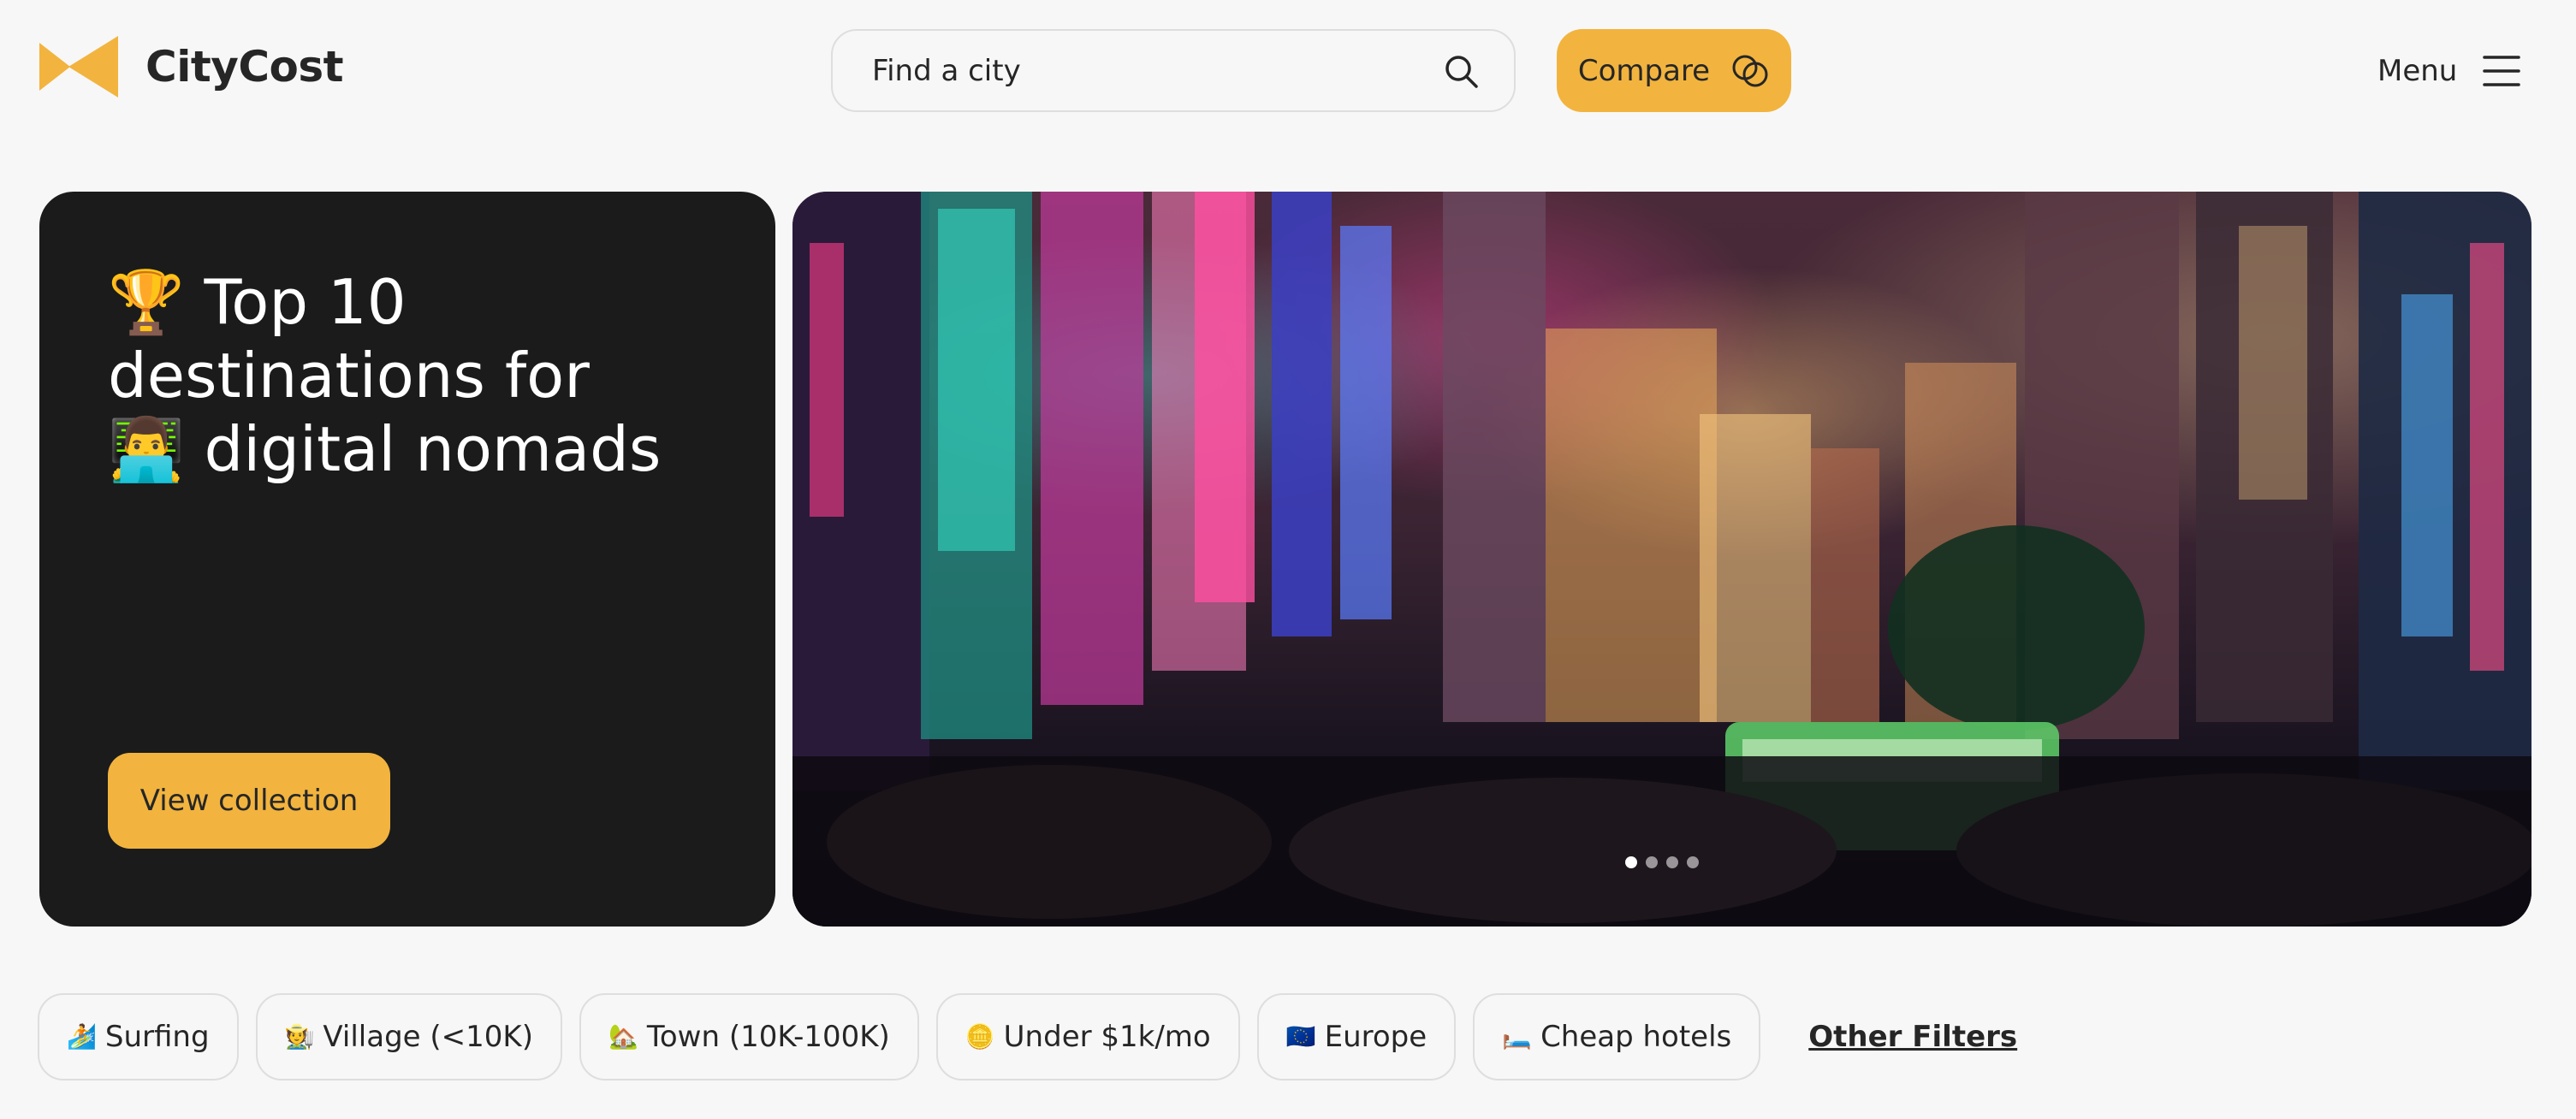  Describe the element at coordinates (768, 1037) in the screenshot. I see `filter-chip-label: Town (10K-100K)` at that location.